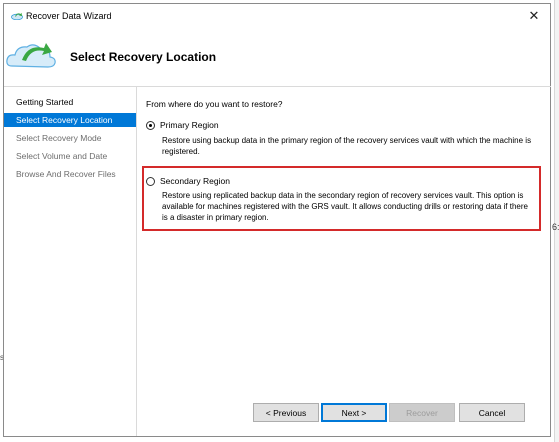  Describe the element at coordinates (354, 412) in the screenshot. I see `next-button: Next >` at that location.